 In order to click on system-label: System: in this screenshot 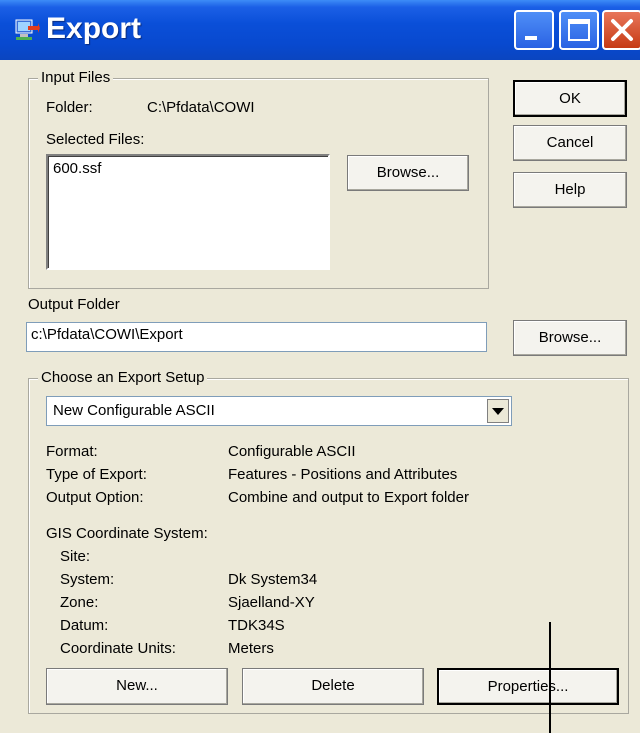, I will do `click(87, 579)`.